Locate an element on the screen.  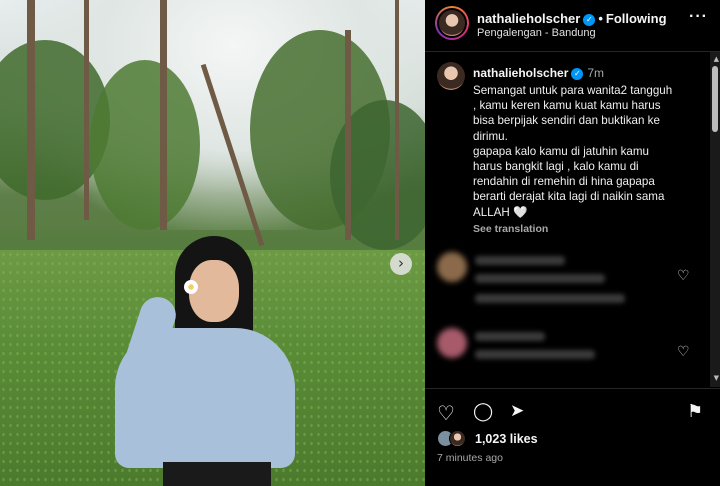
liker-avatars is located at coordinates (454, 439).